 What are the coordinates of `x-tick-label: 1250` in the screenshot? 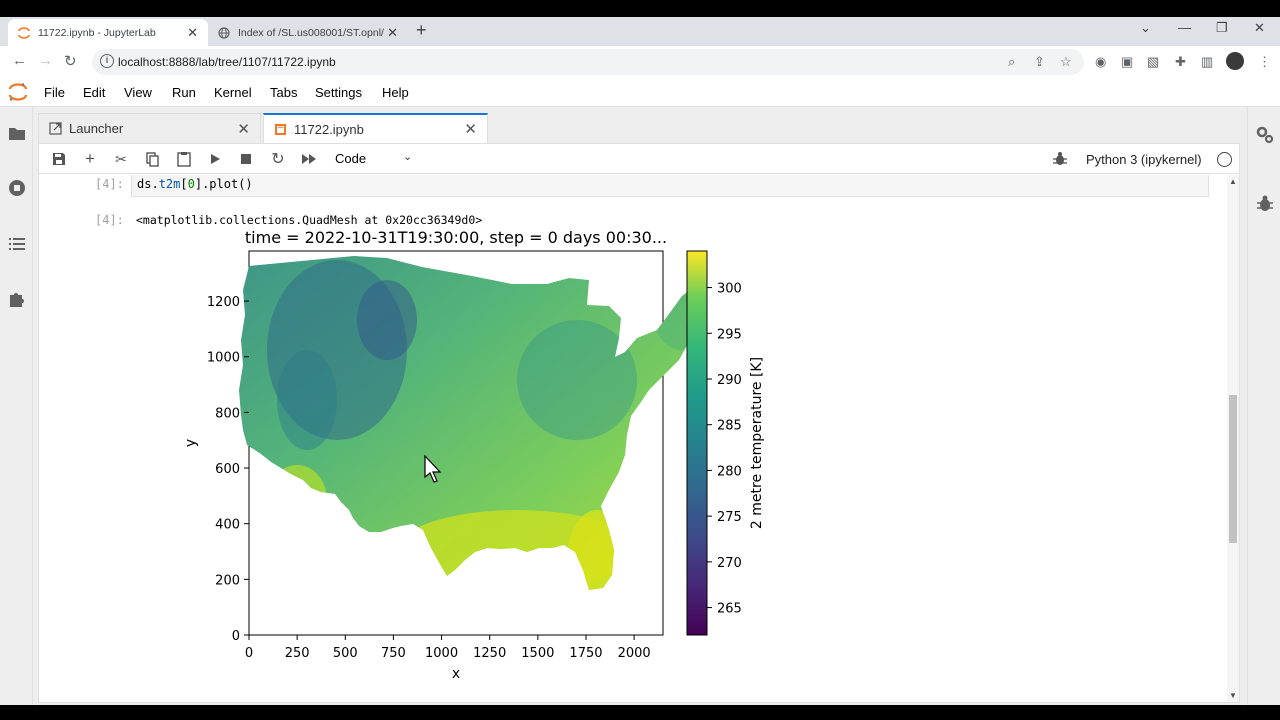 It's located at (489, 653).